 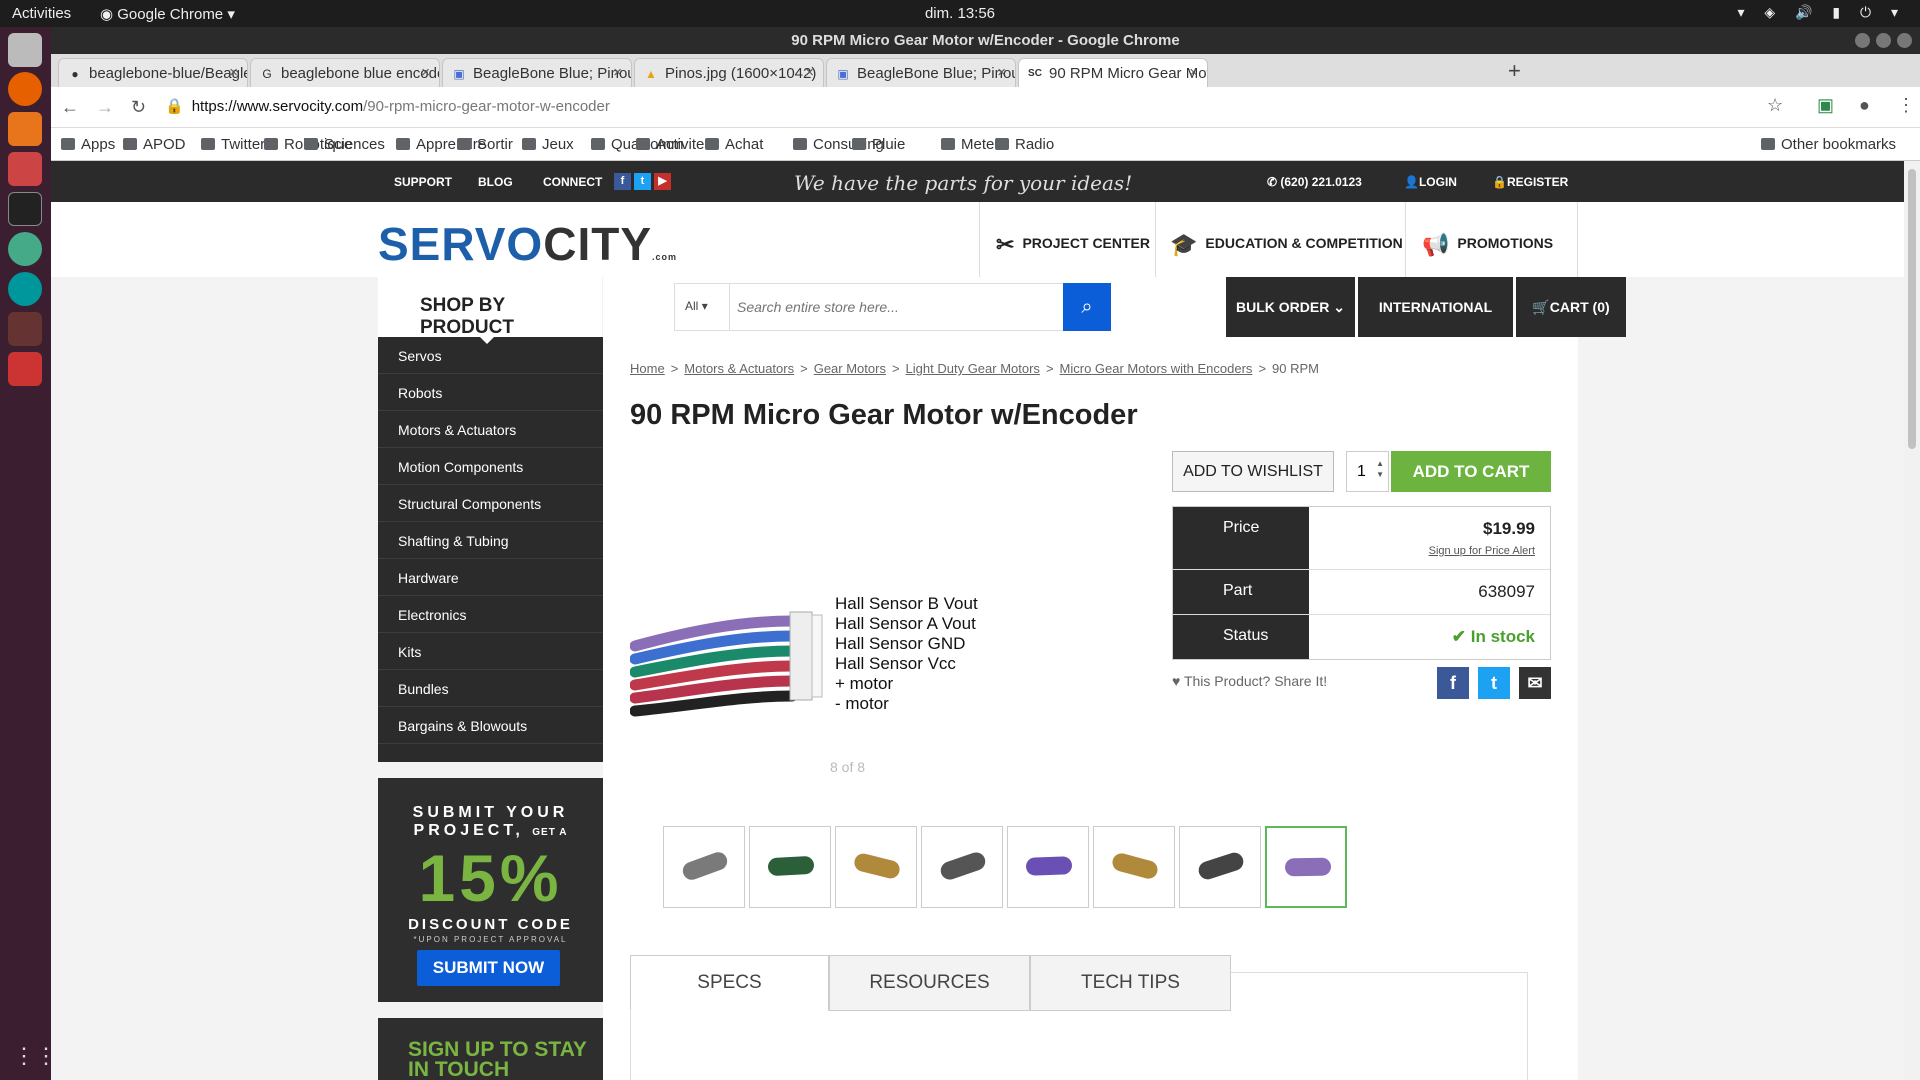 I want to click on activities-button: Activities, so click(x=41, y=13).